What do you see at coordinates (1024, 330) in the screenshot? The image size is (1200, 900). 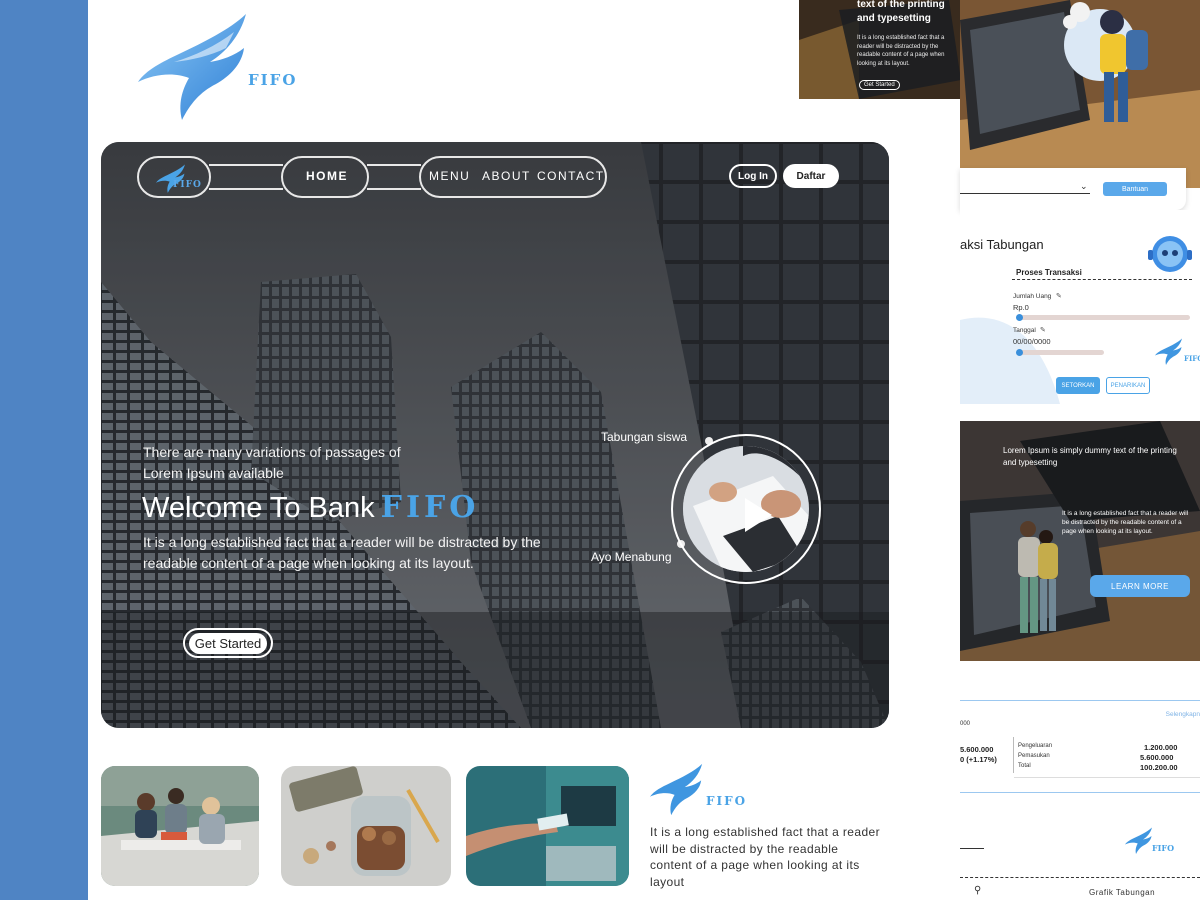 I see `date-label: Tanggal` at bounding box center [1024, 330].